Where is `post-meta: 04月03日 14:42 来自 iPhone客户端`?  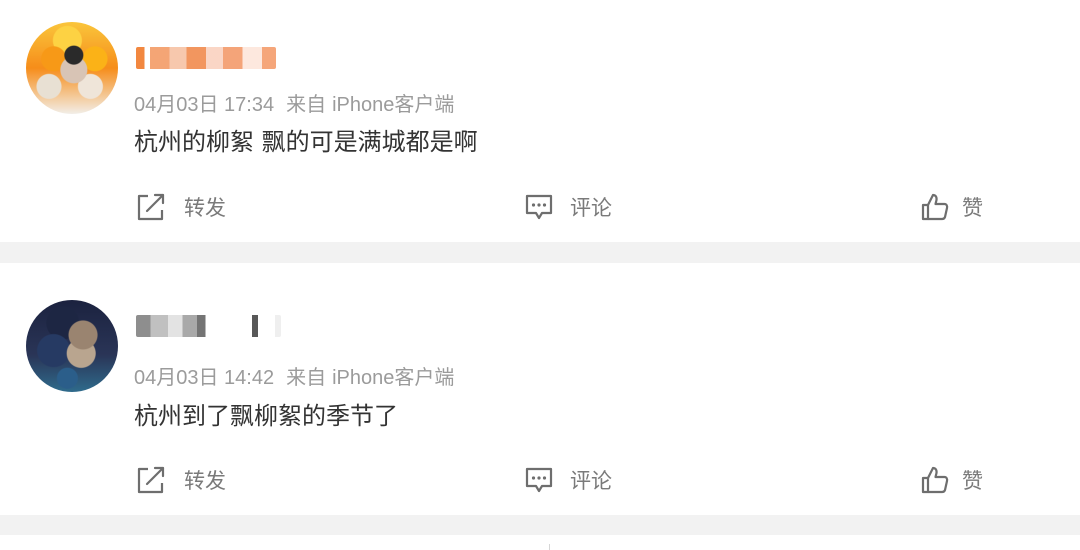
post-meta: 04月03日 14:42 来自 iPhone客户端 is located at coordinates (294, 375).